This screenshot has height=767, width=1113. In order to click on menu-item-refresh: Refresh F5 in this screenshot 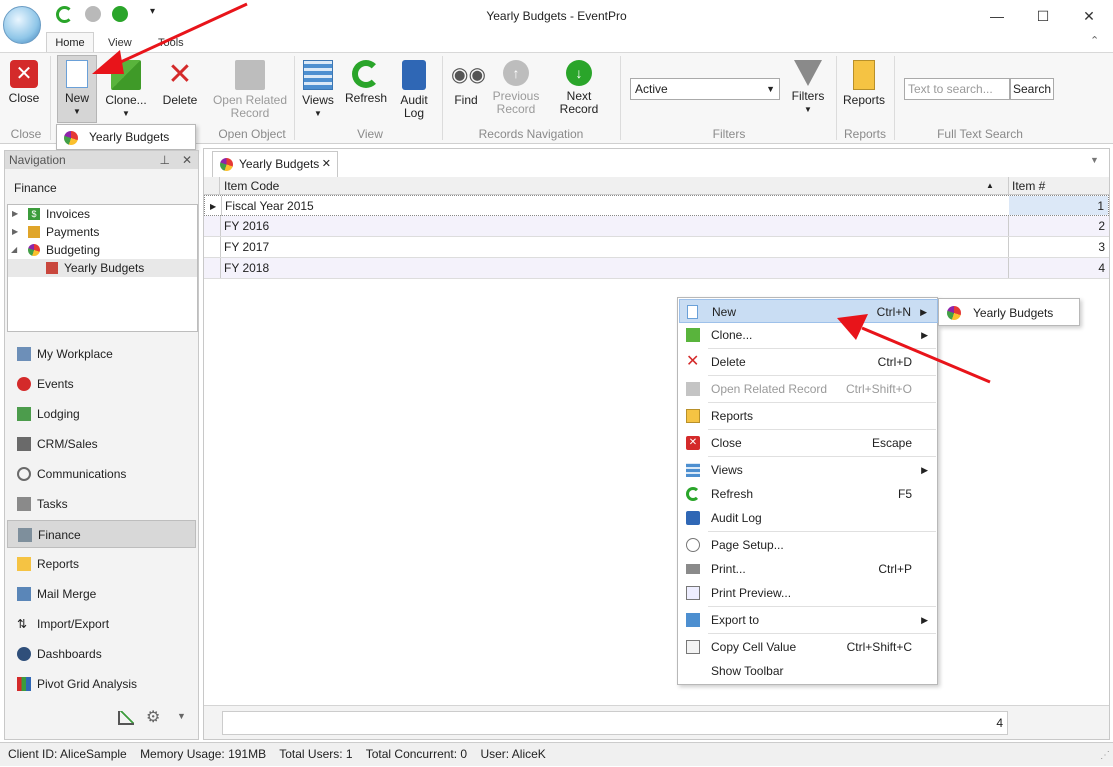, I will do `click(808, 494)`.